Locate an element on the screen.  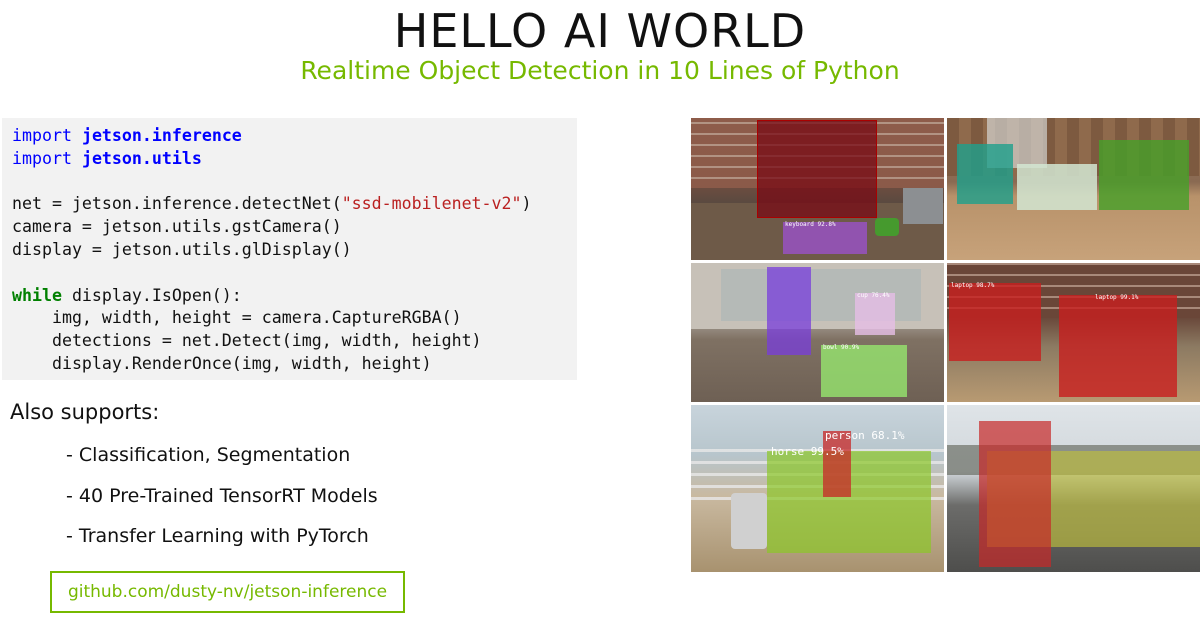
detection-image-animals is located at coordinates (1073, 189).